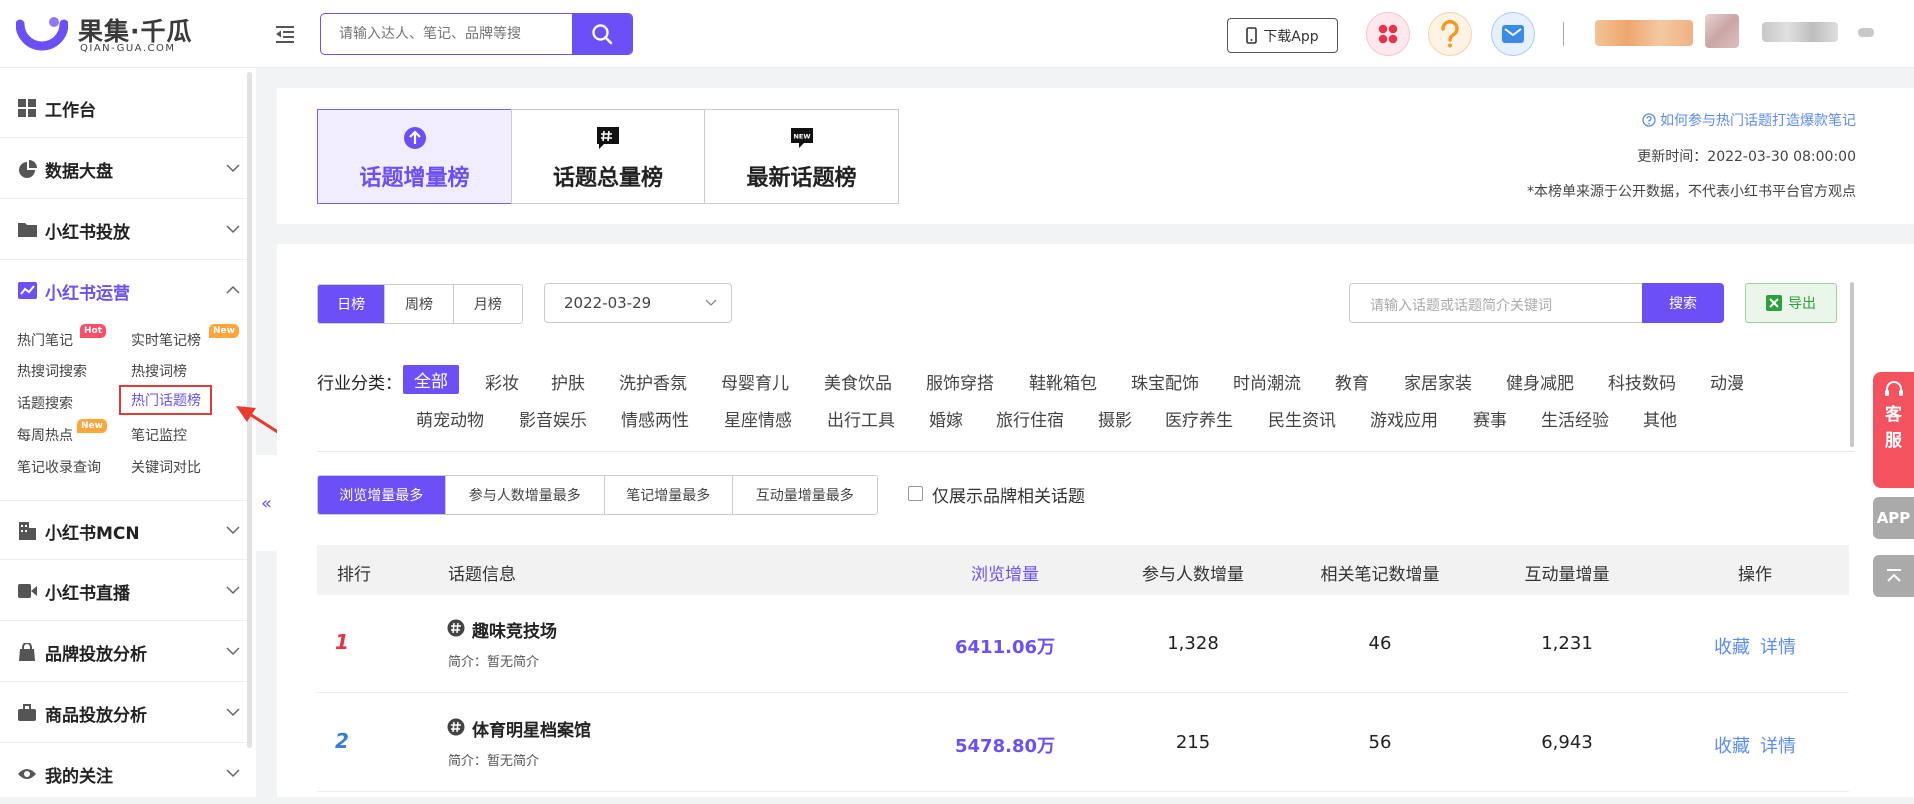 The height and width of the screenshot is (804, 1914). What do you see at coordinates (1893, 430) in the screenshot?
I see `customer-service-button: 客服` at bounding box center [1893, 430].